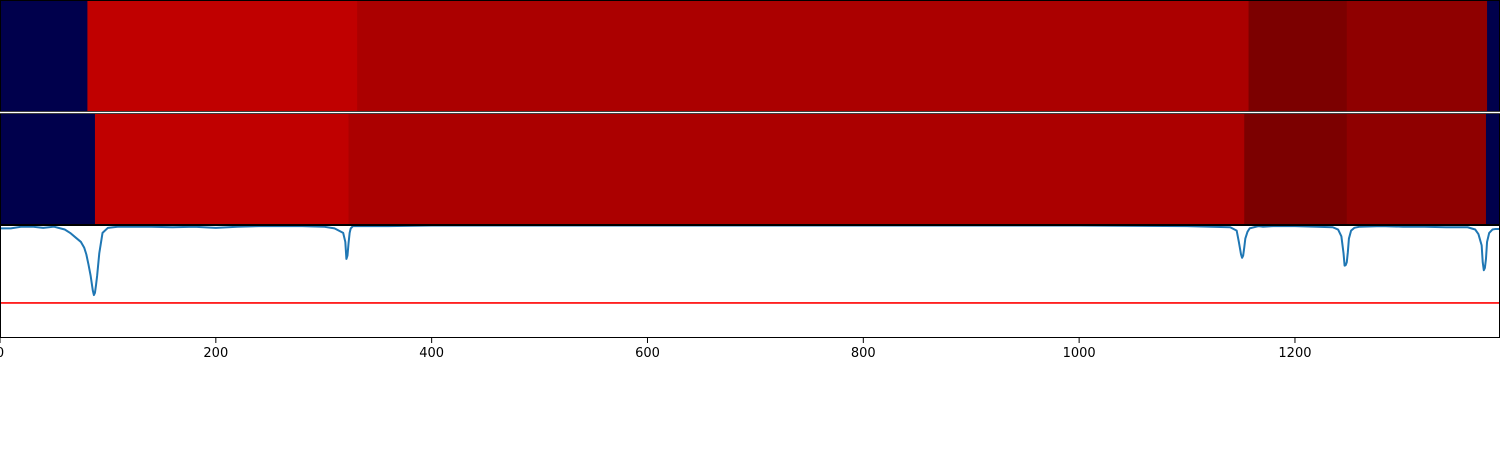 The width and height of the screenshot is (1500, 454). Describe the element at coordinates (647, 353) in the screenshot. I see `x-tick-label: 600` at that location.